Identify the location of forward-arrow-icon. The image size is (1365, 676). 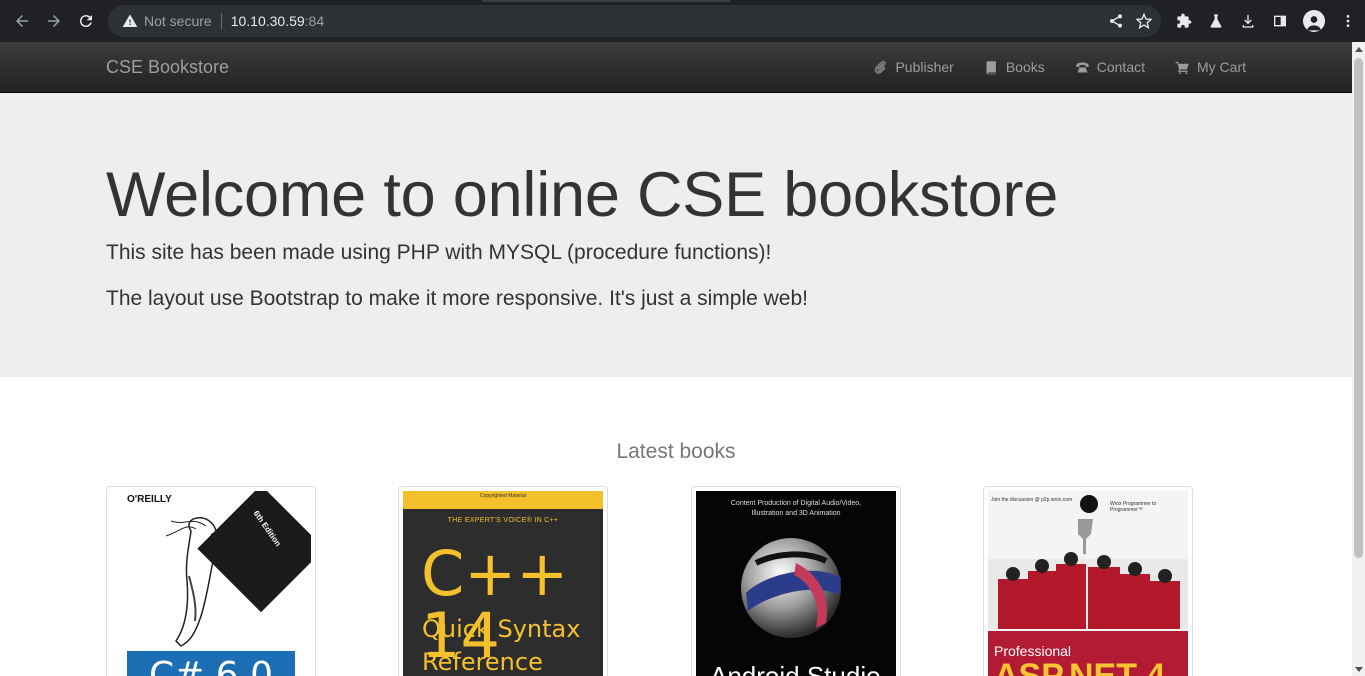
(54, 21).